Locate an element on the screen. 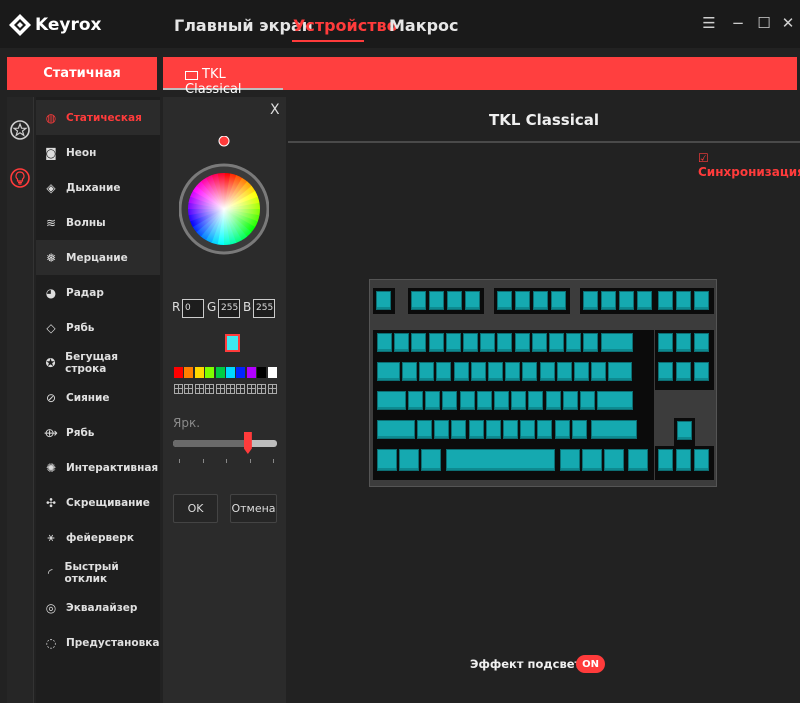  nav-macro-tab: Макрос is located at coordinates (424, 25).